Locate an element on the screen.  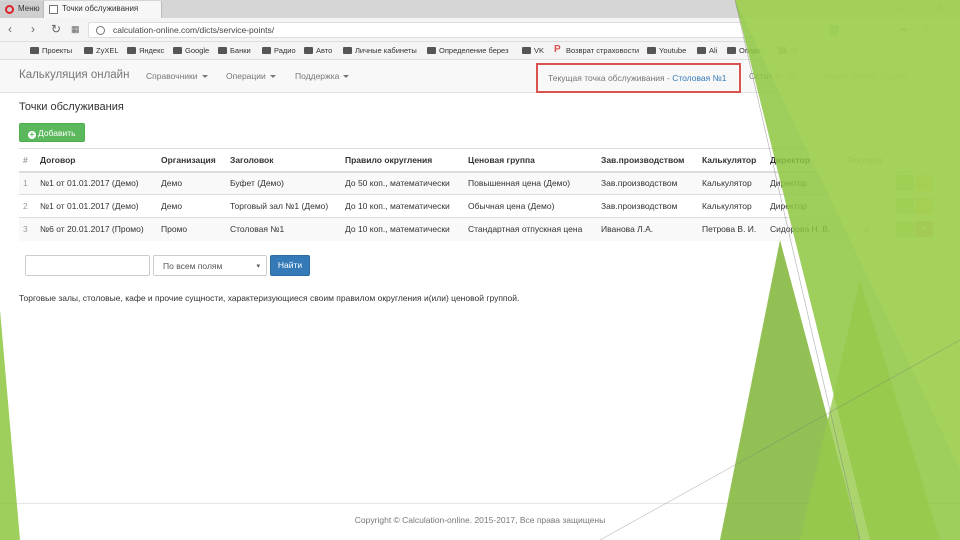
bookmark-item: ZyXEL is located at coordinates (101, 50).